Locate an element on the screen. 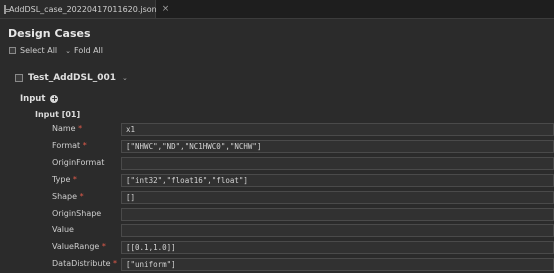  field-label-text: Shape is located at coordinates (65, 196).